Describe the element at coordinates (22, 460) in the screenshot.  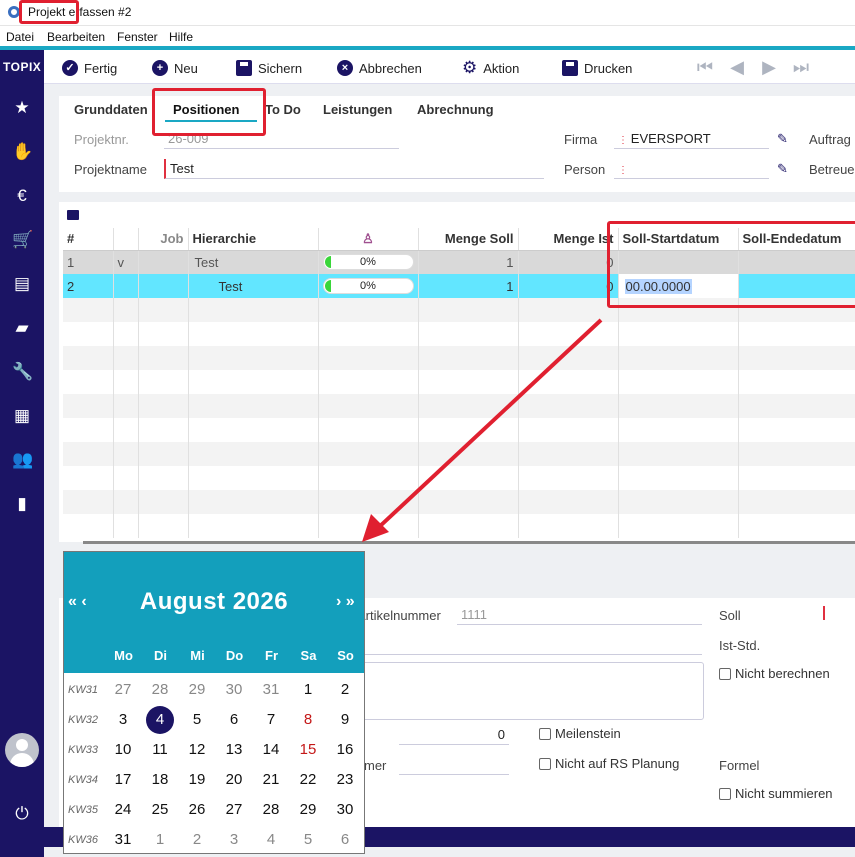
I see `people-icon: 👥` at that location.